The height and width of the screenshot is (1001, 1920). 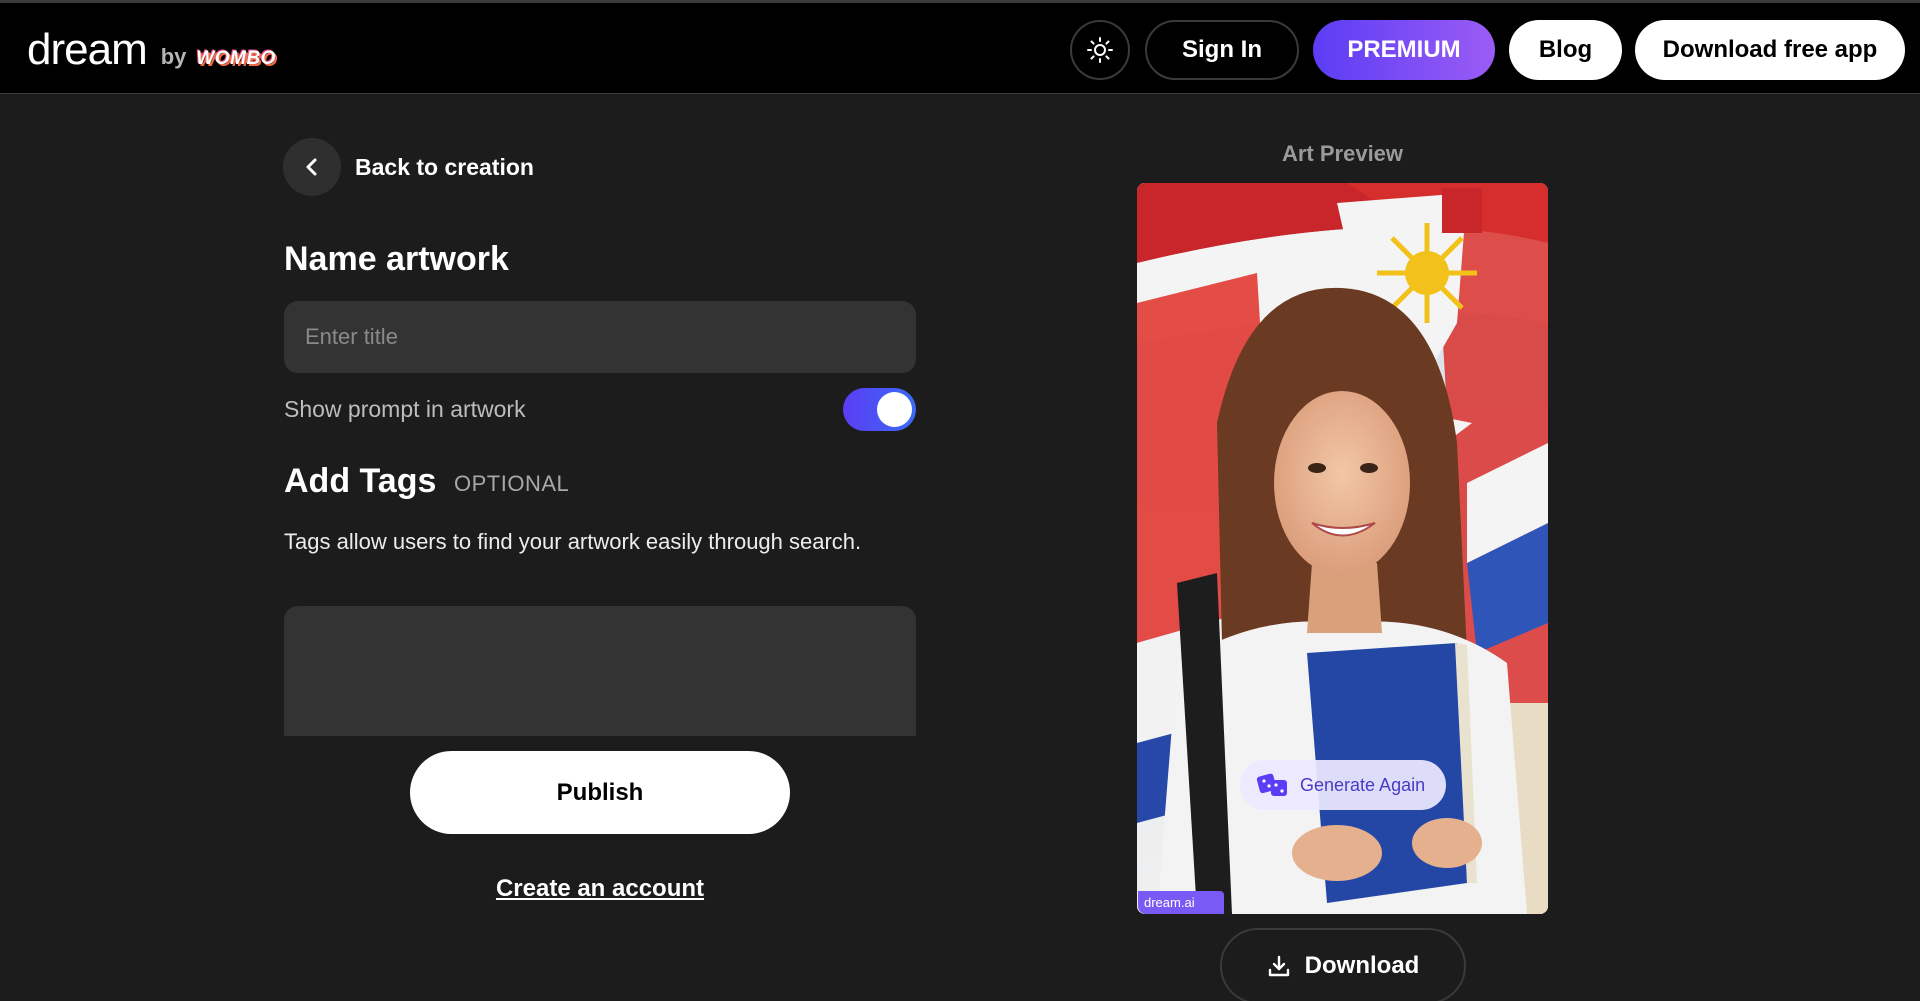 I want to click on toggle-knob, so click(x=894, y=409).